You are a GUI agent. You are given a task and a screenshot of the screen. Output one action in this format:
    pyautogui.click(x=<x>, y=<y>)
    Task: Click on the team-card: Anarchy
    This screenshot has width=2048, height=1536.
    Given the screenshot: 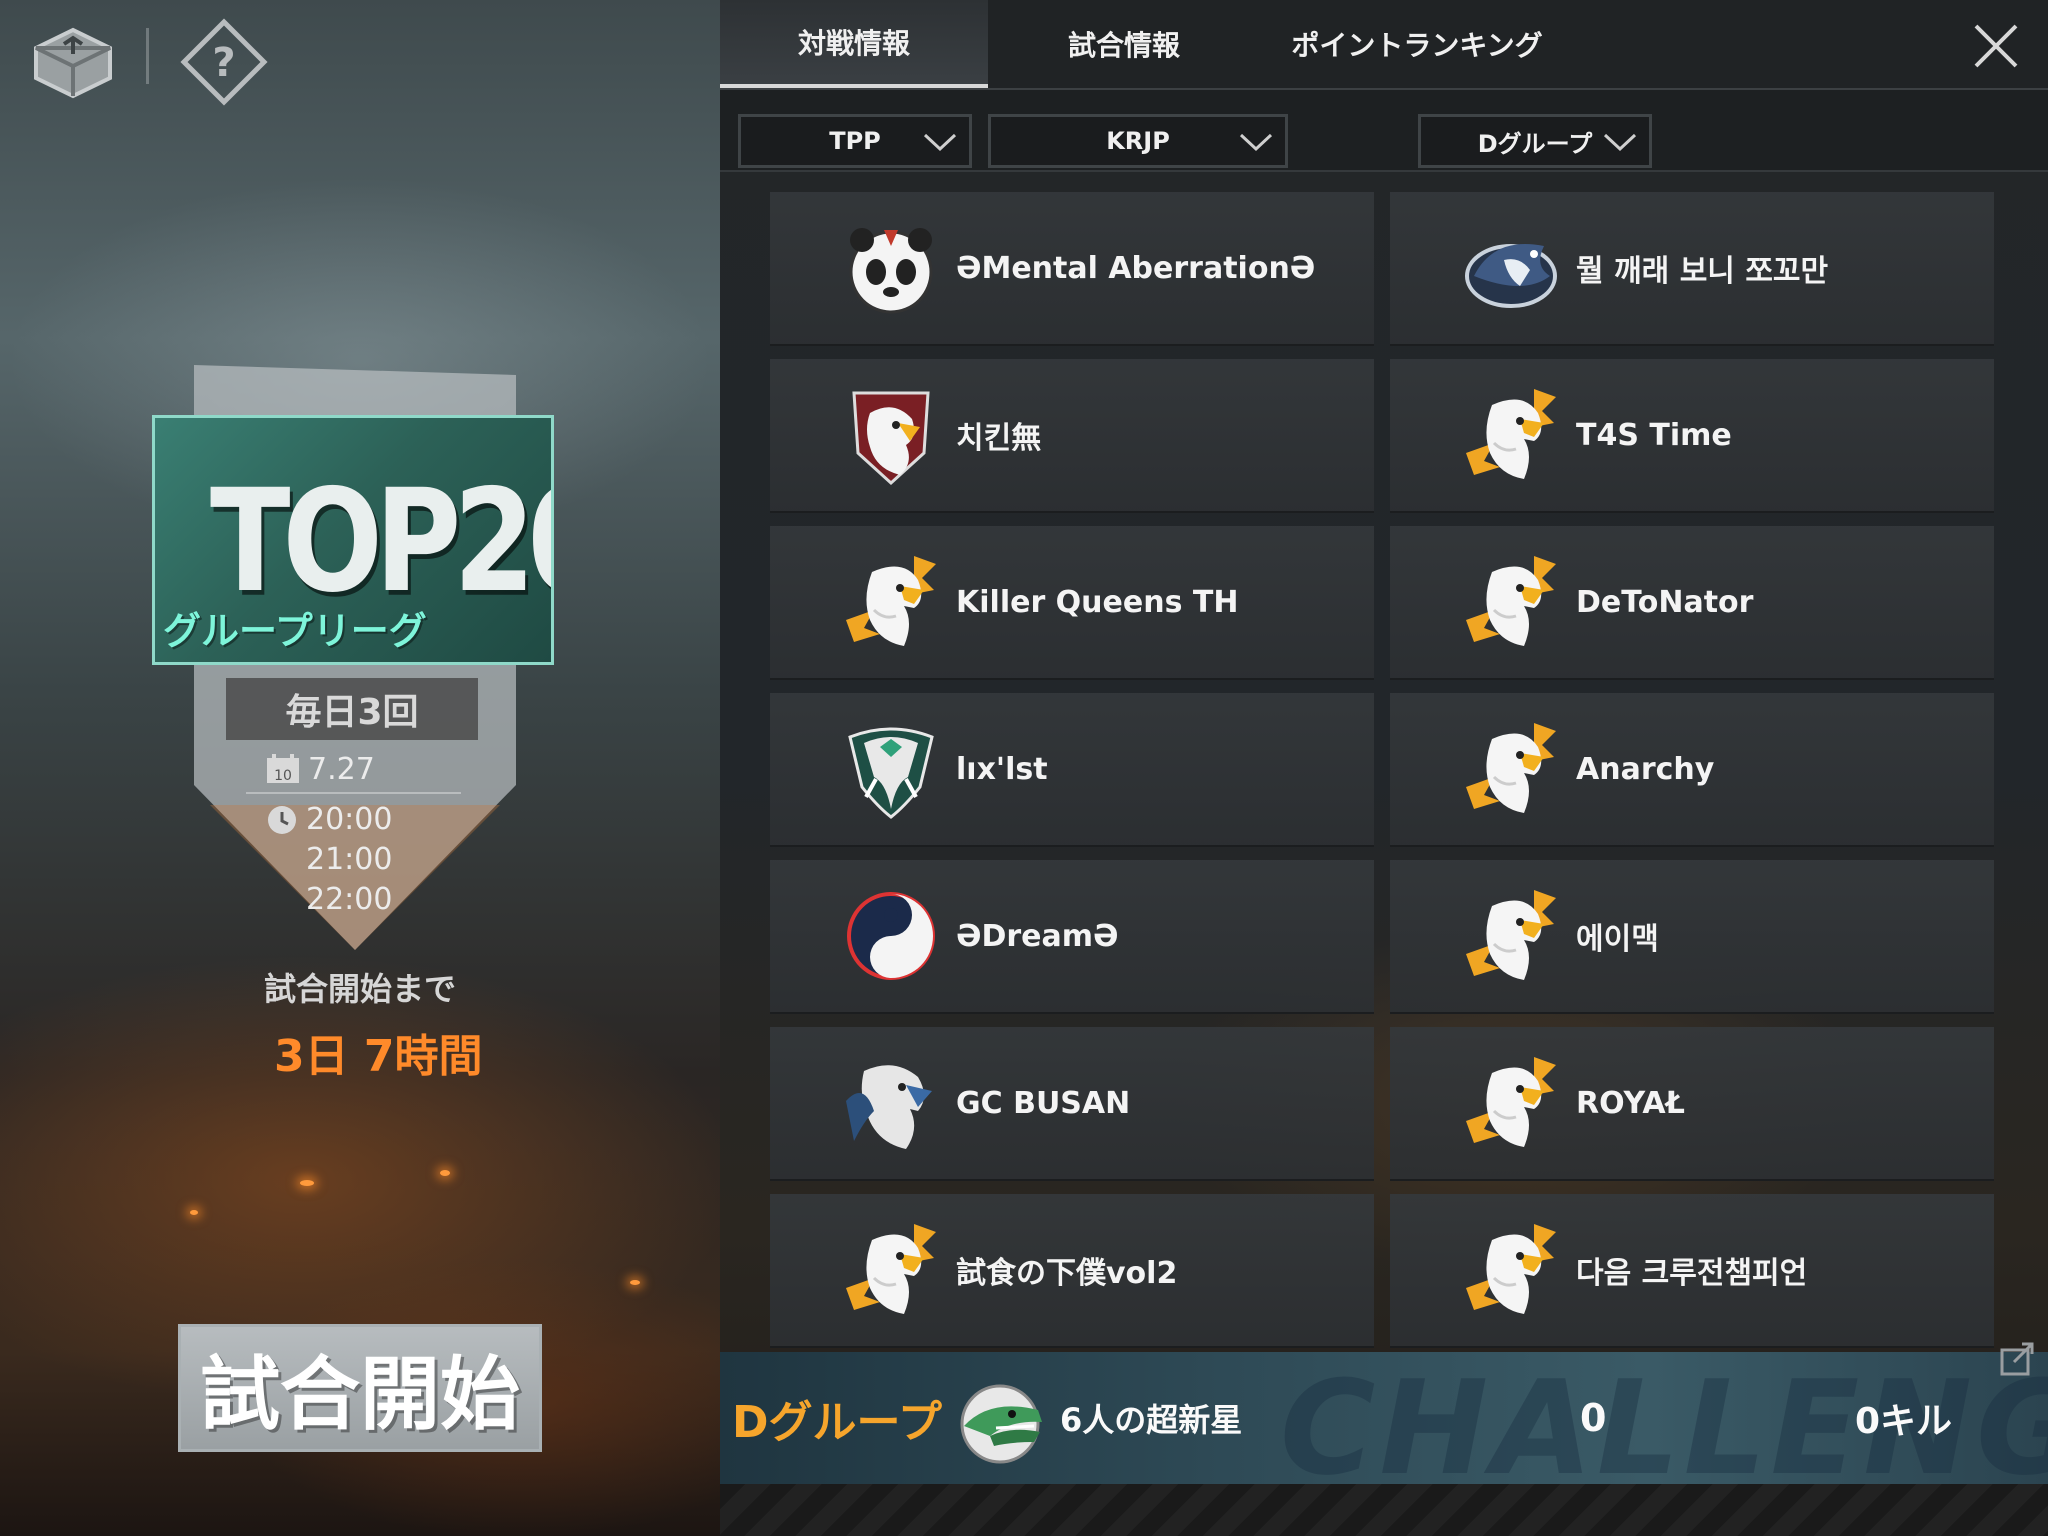 What is the action you would take?
    pyautogui.click(x=1692, y=770)
    